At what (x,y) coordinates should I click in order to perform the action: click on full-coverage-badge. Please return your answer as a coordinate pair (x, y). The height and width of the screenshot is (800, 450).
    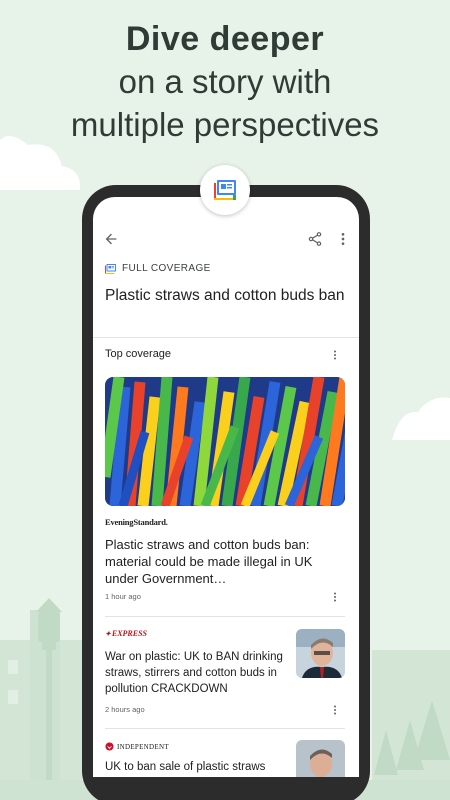
    Looking at the image, I should click on (225, 190).